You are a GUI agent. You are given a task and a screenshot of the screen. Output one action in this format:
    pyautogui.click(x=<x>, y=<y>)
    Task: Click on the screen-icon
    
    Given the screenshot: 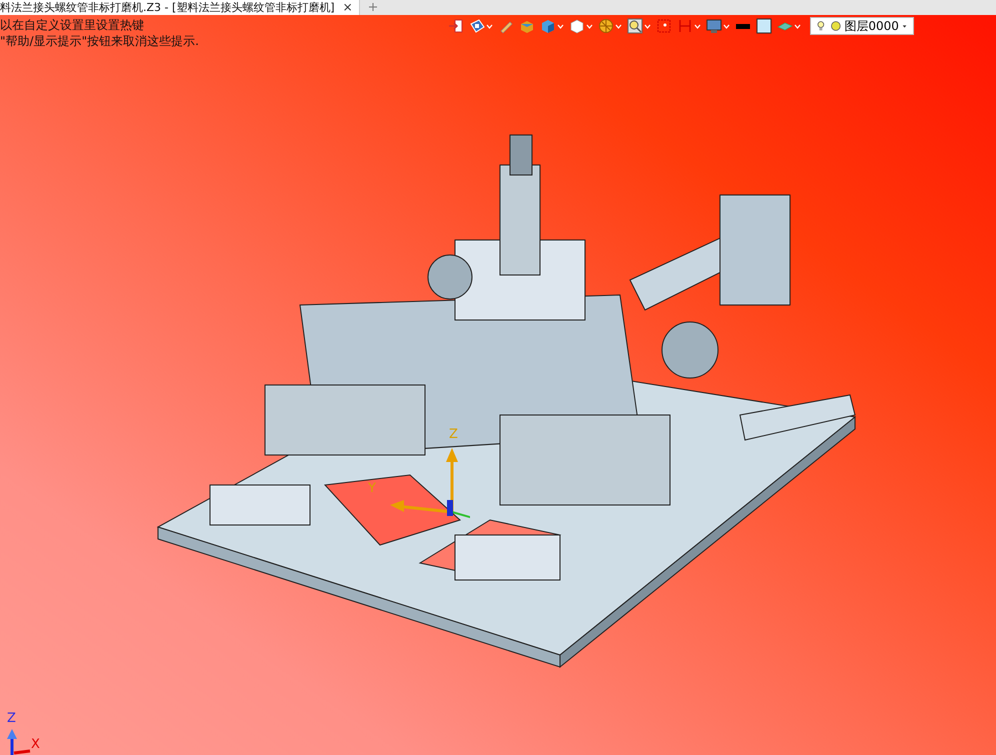 What is the action you would take?
    pyautogui.click(x=477, y=26)
    